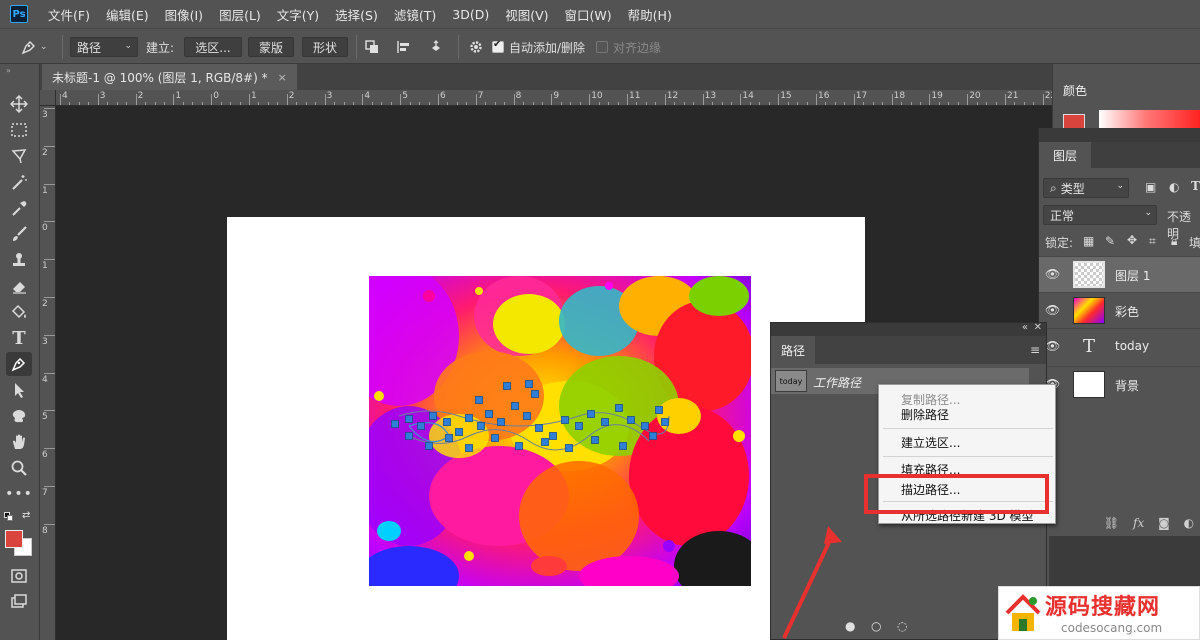 The width and height of the screenshot is (1200, 640). What do you see at coordinates (526, 14) in the screenshot?
I see `menu-view: 视图(V)` at bounding box center [526, 14].